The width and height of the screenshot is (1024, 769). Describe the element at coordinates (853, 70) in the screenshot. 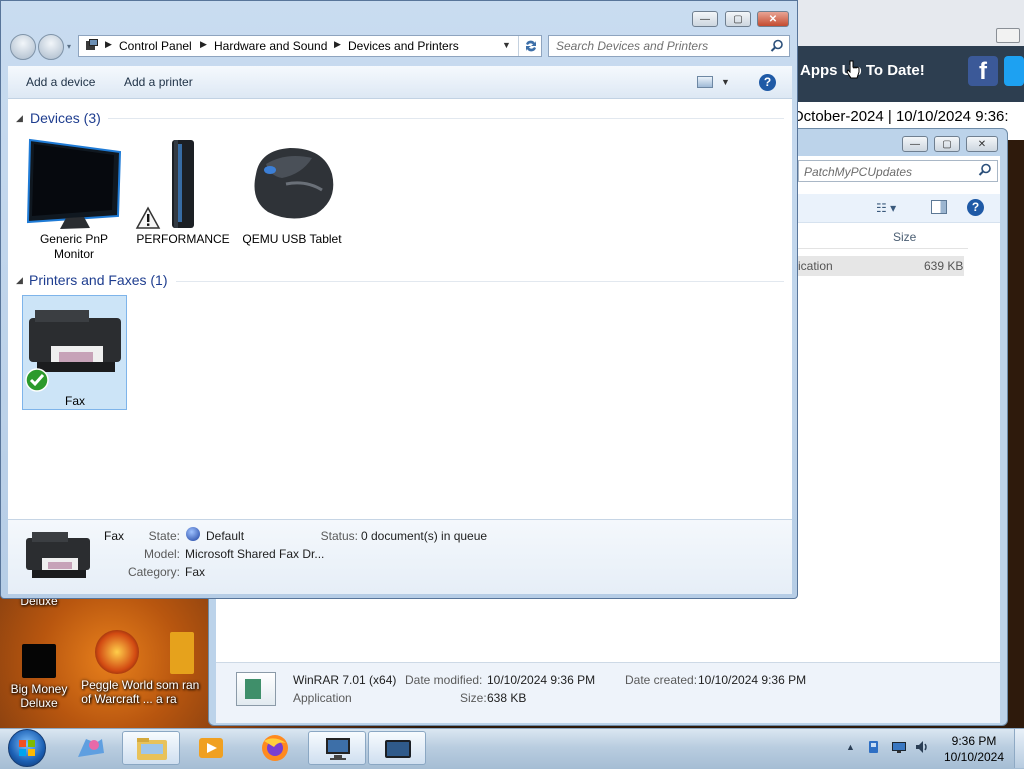

I see `mouse-cursor` at that location.